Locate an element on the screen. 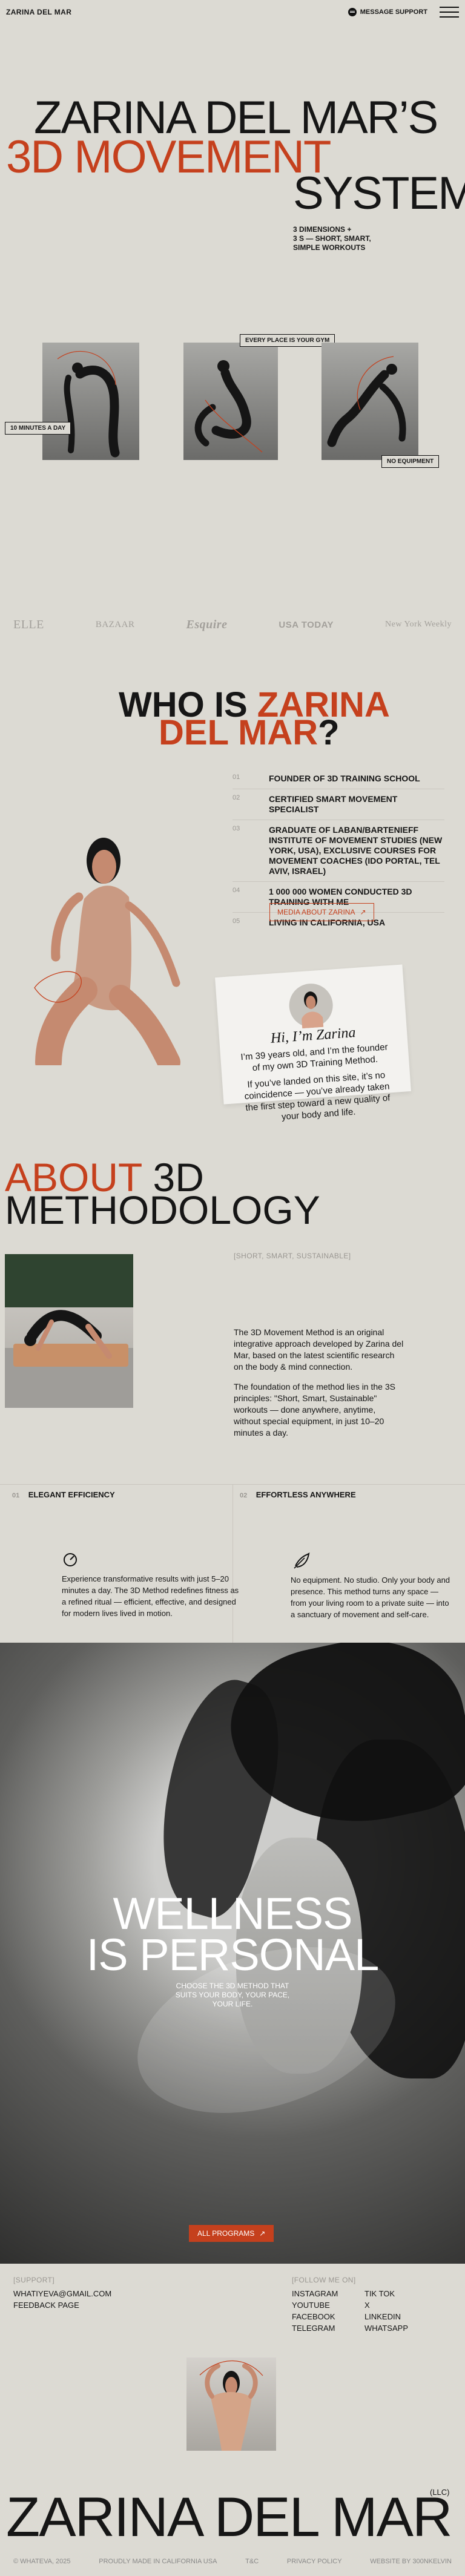 This screenshot has height=2576, width=465. all-programs-button: ALL PROGRAMS ↗ is located at coordinates (232, 2233).